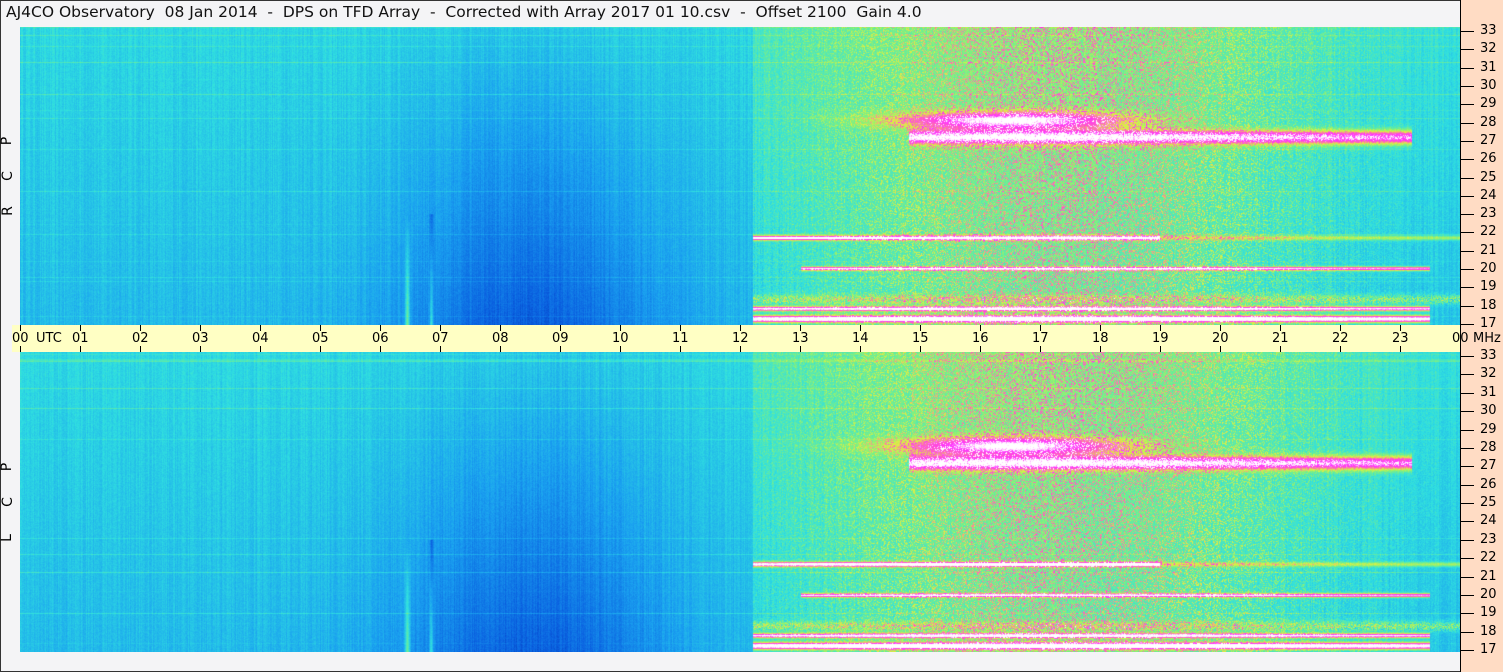  What do you see at coordinates (1160, 338) in the screenshot?
I see `x-tick-label: 19` at bounding box center [1160, 338].